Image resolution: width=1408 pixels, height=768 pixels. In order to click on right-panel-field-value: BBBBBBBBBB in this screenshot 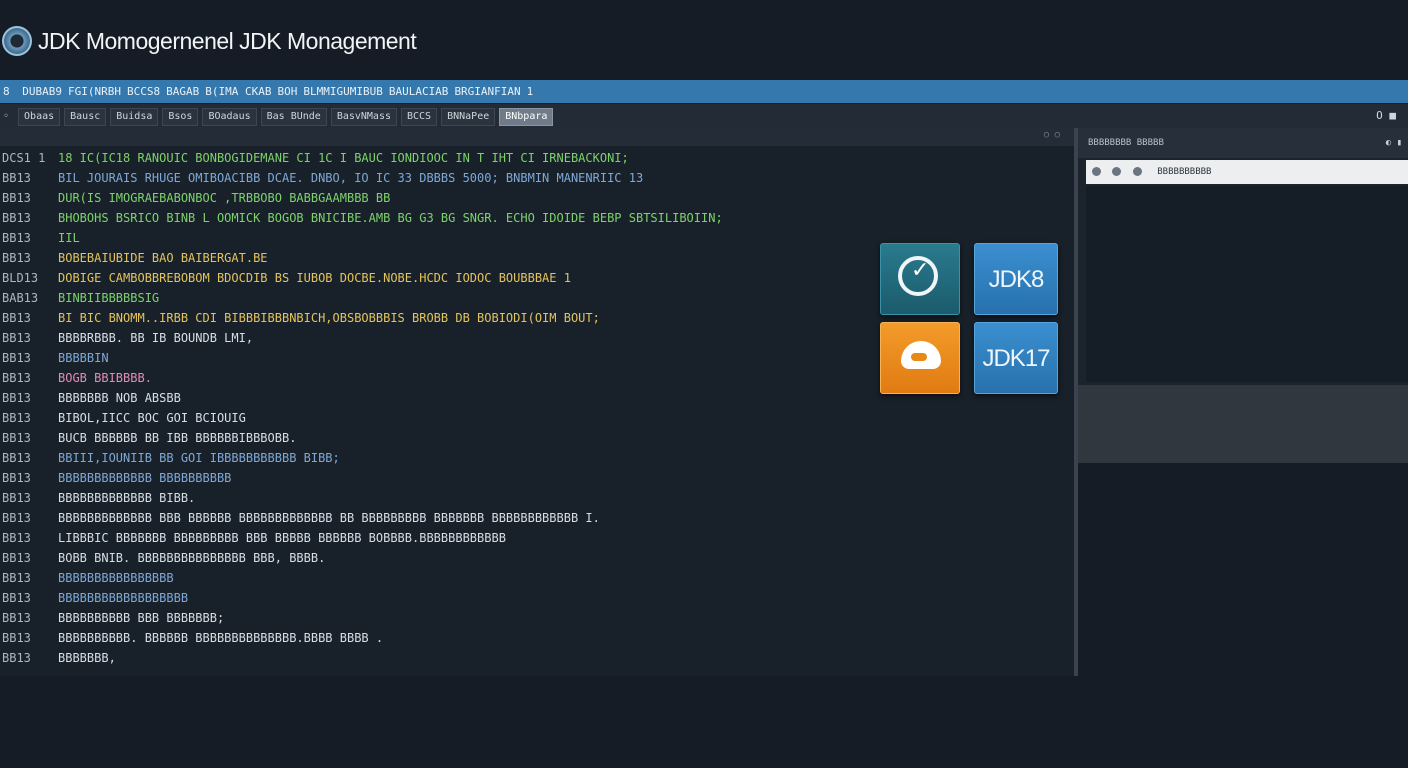, I will do `click(1184, 172)`.